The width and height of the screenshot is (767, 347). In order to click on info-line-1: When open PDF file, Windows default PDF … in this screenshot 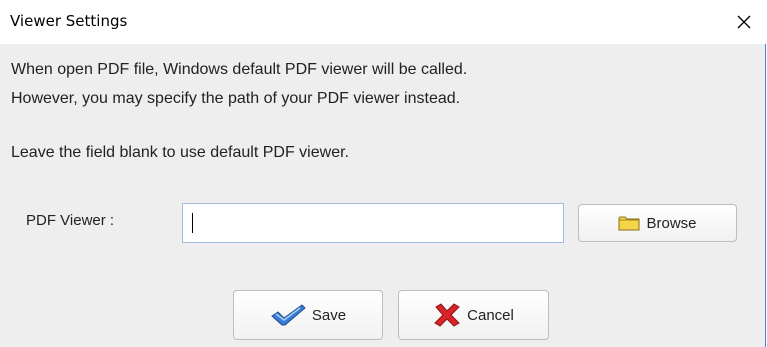, I will do `click(239, 69)`.